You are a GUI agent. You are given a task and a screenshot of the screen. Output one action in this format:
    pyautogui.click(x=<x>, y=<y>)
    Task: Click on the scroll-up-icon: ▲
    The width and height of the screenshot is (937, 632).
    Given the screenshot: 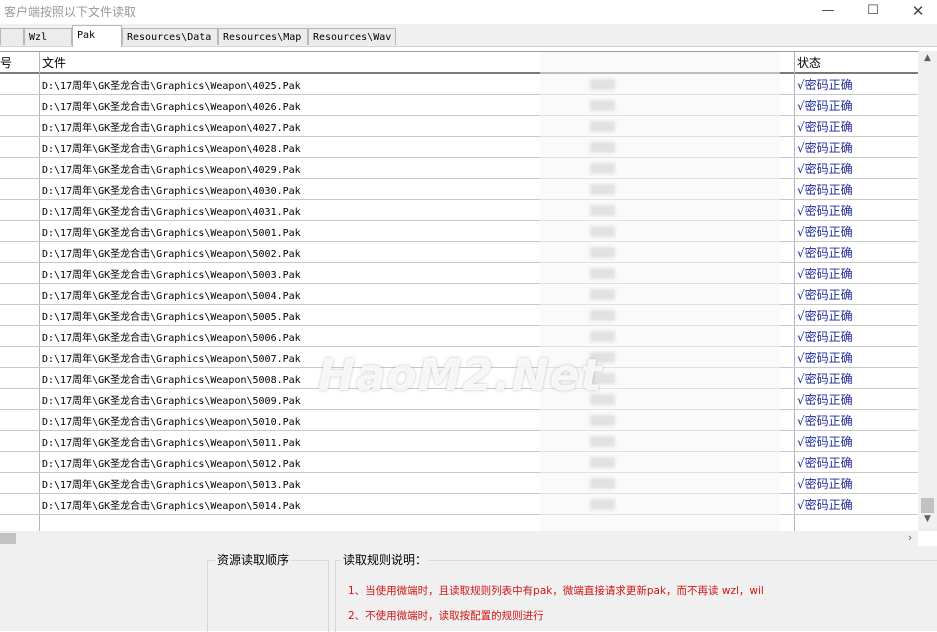 What is the action you would take?
    pyautogui.click(x=927, y=58)
    